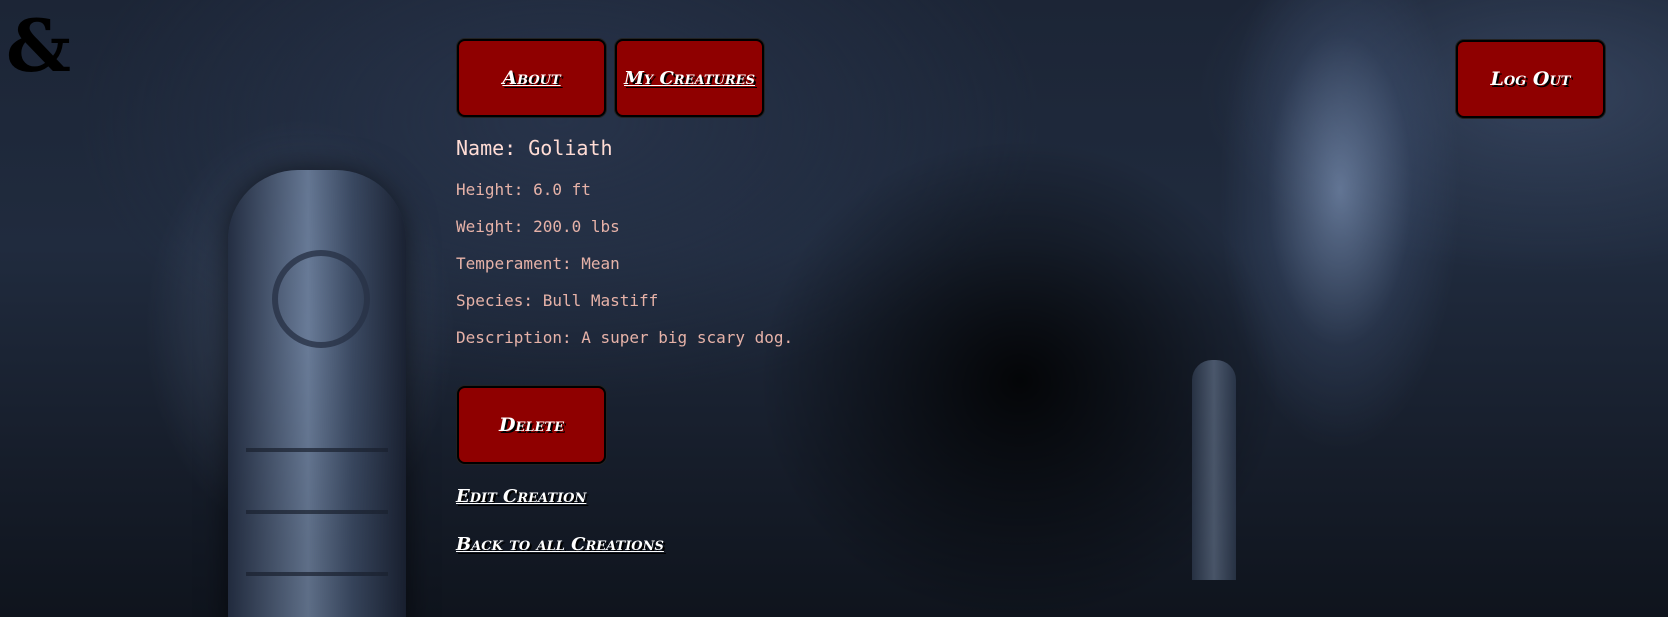 The height and width of the screenshot is (617, 1668). Describe the element at coordinates (689, 78) in the screenshot. I see `my-creatures-button: My Creatures` at that location.